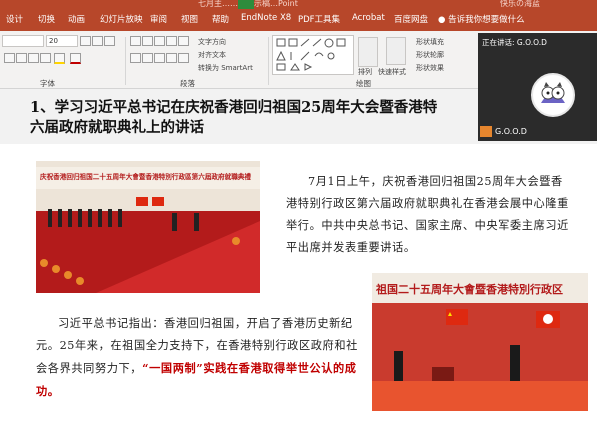 This screenshot has height=429, width=597. What do you see at coordinates (234, 107) in the screenshot?
I see `slide-title-line-1: 1、学习习近平总书记在庆祝香港回归祖国25周年大会暨香港特` at bounding box center [234, 107].